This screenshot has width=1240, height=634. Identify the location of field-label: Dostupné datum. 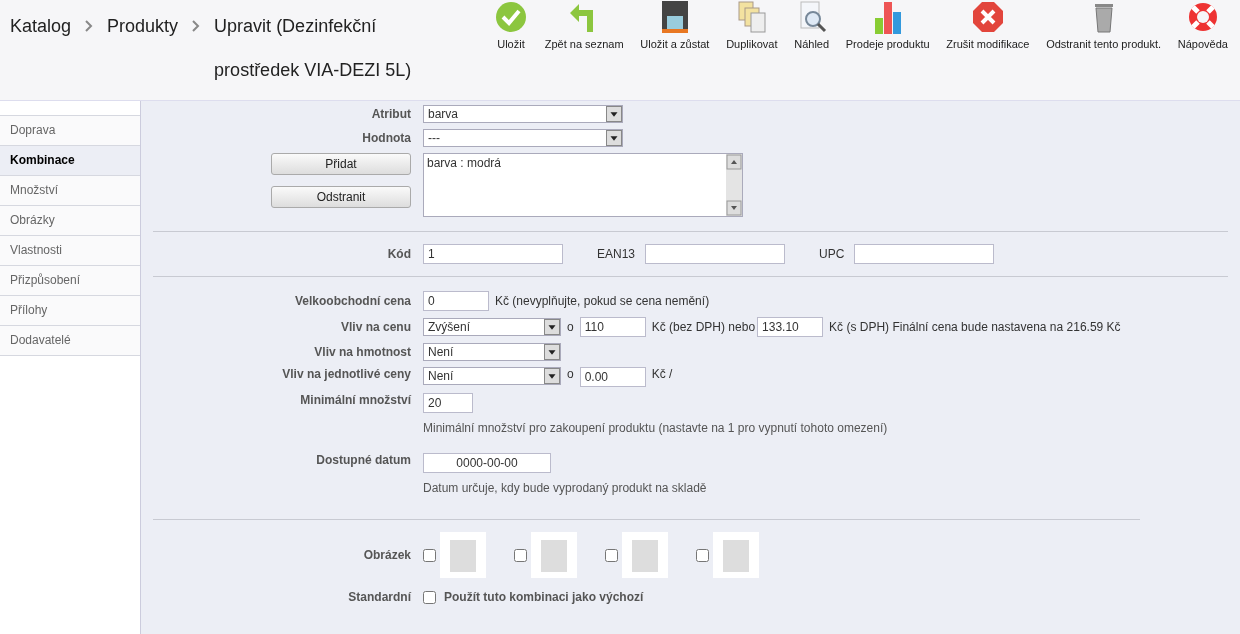
(363, 460).